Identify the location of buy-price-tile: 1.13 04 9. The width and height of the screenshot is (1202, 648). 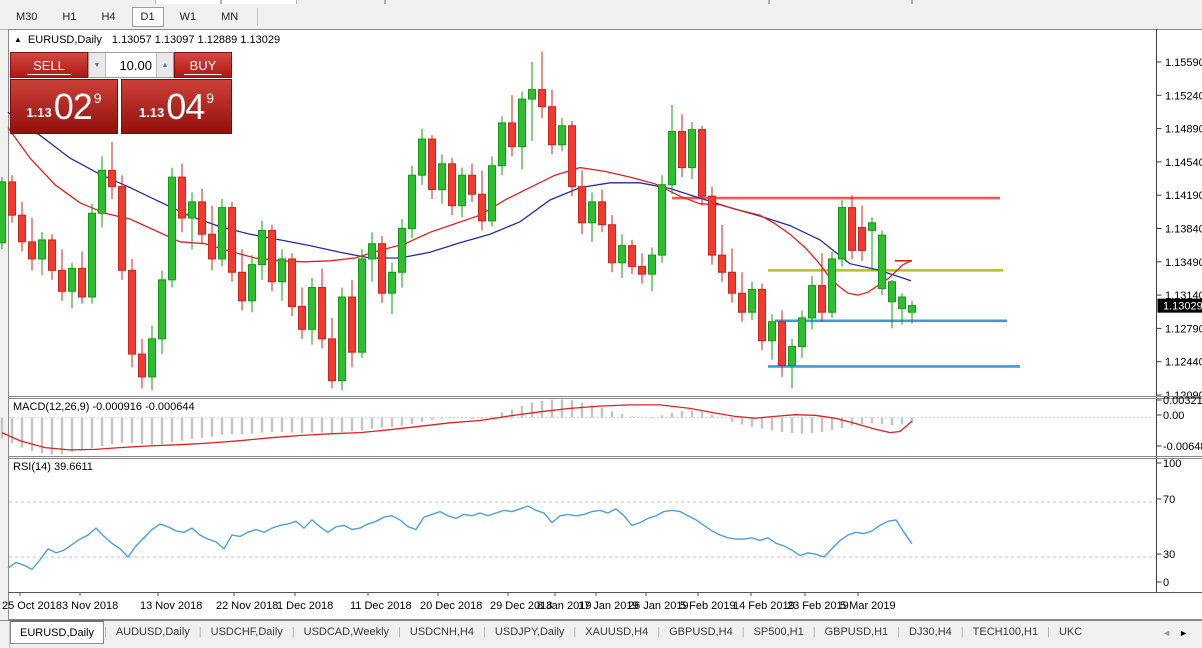
(176, 106).